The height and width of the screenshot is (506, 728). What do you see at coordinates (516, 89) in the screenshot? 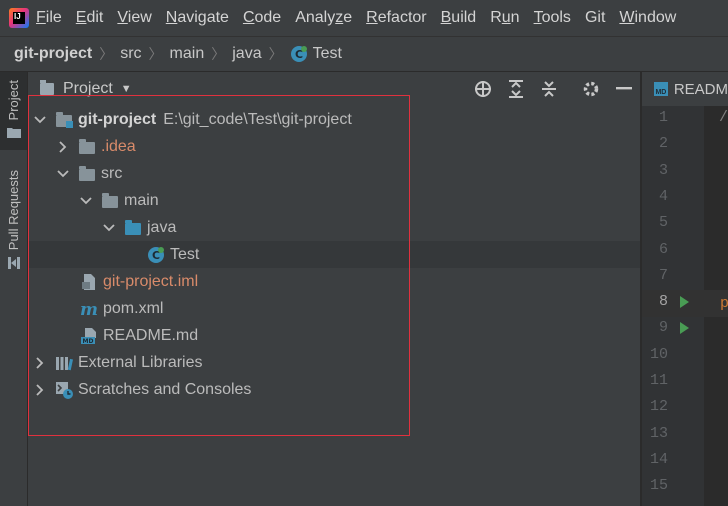
I see `expand-all-icon` at bounding box center [516, 89].